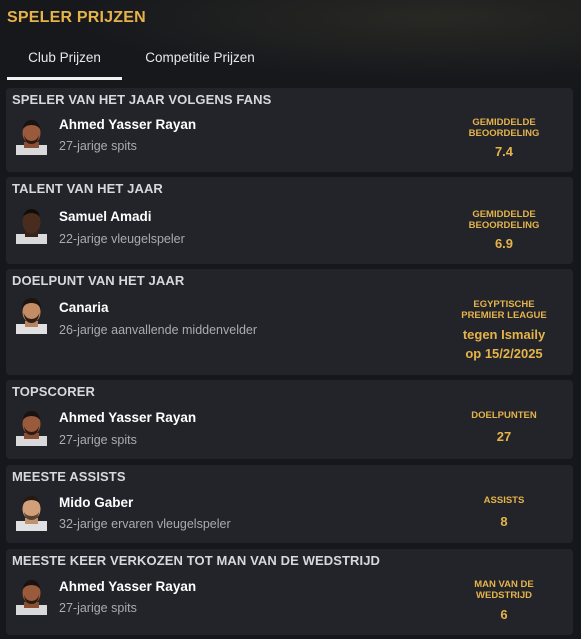  What do you see at coordinates (98, 280) in the screenshot?
I see `award-title: DOELPUNT VAN HET JAAR` at bounding box center [98, 280].